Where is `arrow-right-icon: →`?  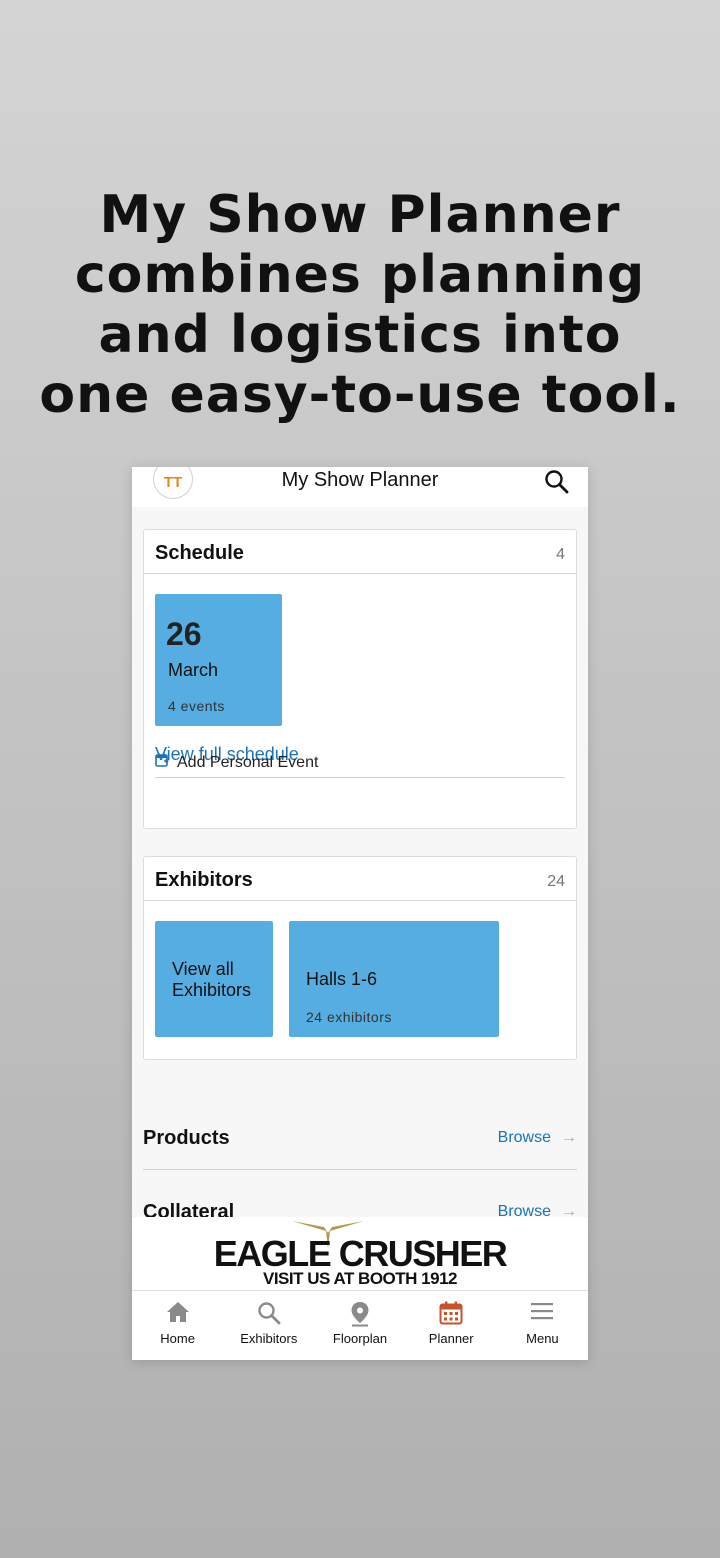
arrow-right-icon: → is located at coordinates (569, 1137).